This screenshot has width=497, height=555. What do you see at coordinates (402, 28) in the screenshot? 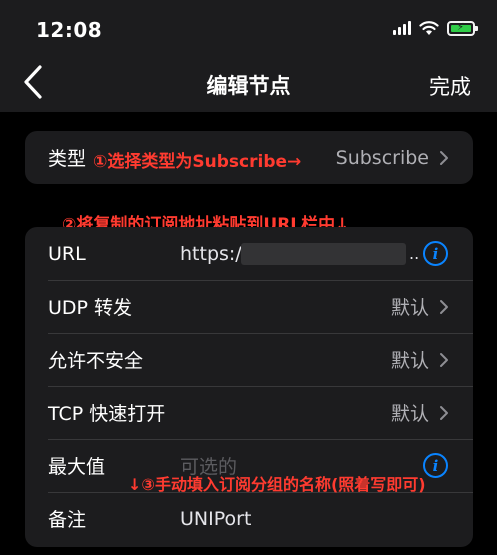
I see `cellular-signal-icon` at bounding box center [402, 28].